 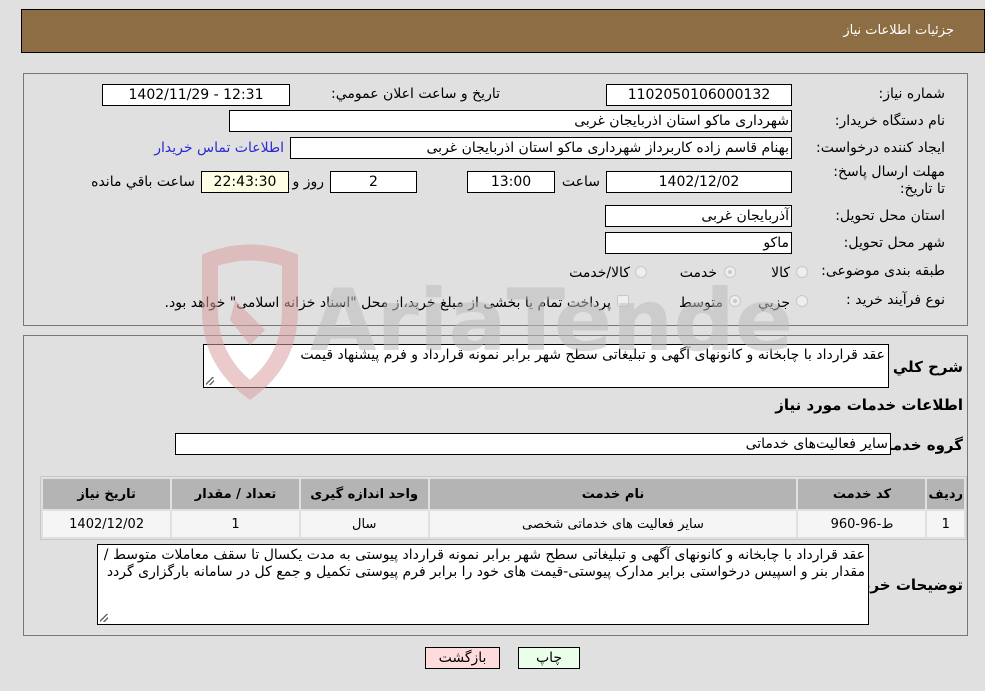 What do you see at coordinates (364, 524) in the screenshot?
I see `cell-unit: سال` at bounding box center [364, 524].